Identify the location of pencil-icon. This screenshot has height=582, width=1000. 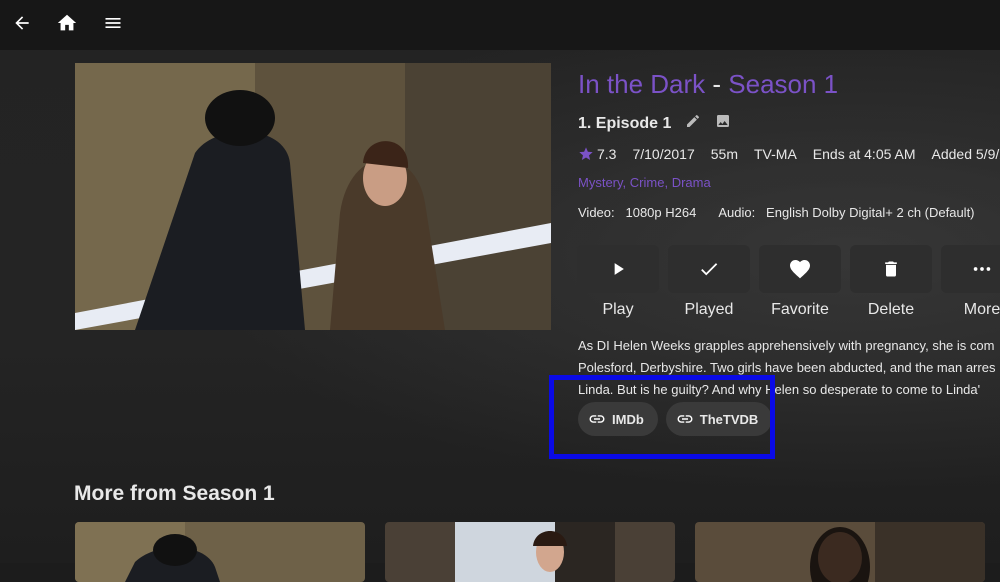
(693, 123).